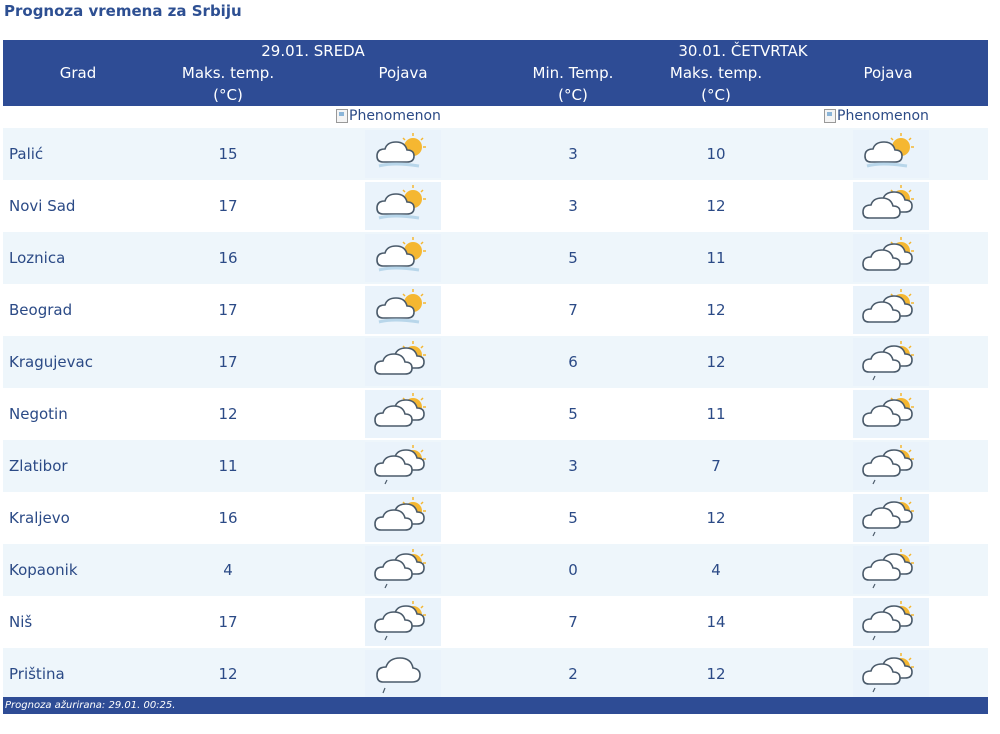 The image size is (1000, 734). What do you see at coordinates (716, 95) in the screenshot?
I see `header-day2-max-unit: (°C)` at bounding box center [716, 95].